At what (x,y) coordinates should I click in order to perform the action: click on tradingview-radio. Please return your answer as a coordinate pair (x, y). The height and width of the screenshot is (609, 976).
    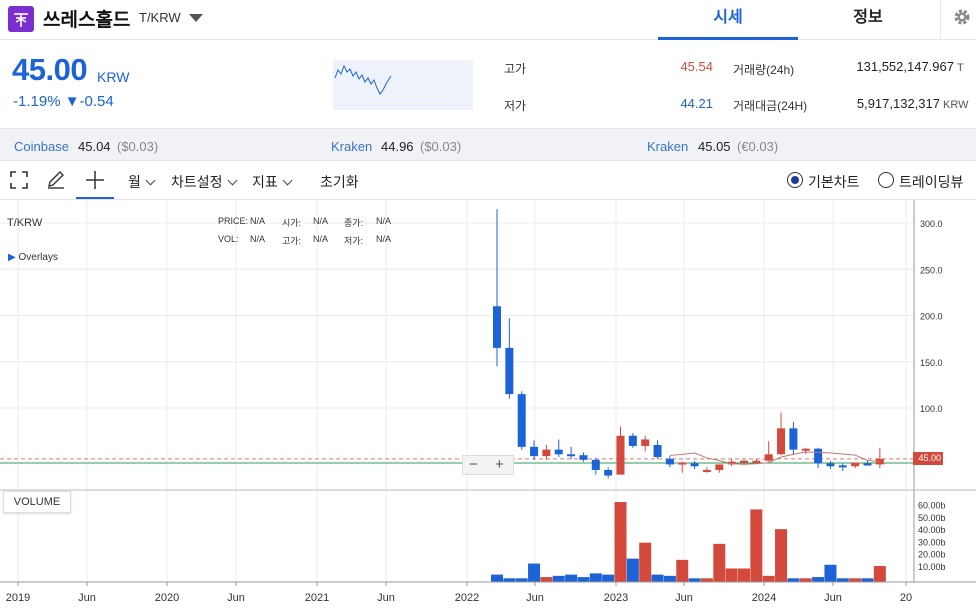
    Looking at the image, I should click on (886, 180).